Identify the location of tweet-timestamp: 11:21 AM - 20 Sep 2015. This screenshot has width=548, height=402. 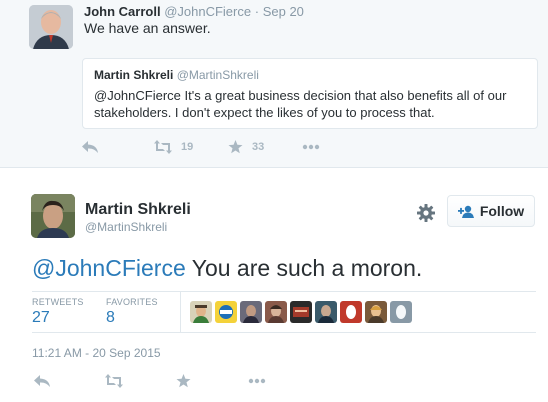
(96, 353).